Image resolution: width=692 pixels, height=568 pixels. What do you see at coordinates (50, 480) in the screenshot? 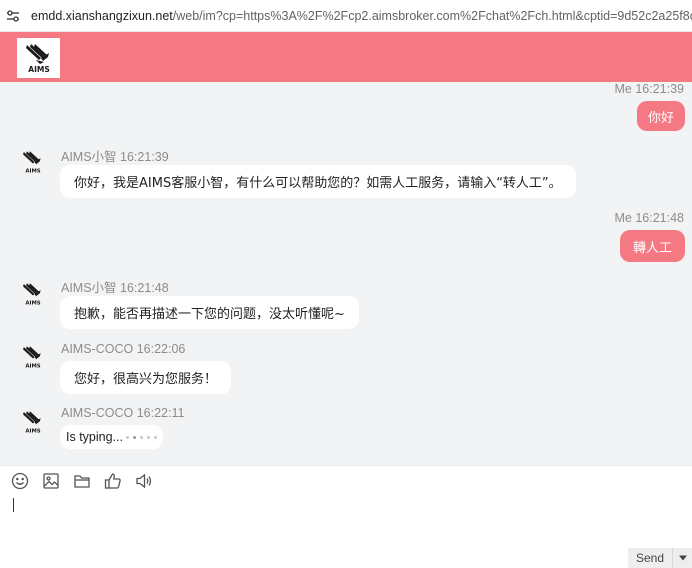
I see `image-icon` at bounding box center [50, 480].